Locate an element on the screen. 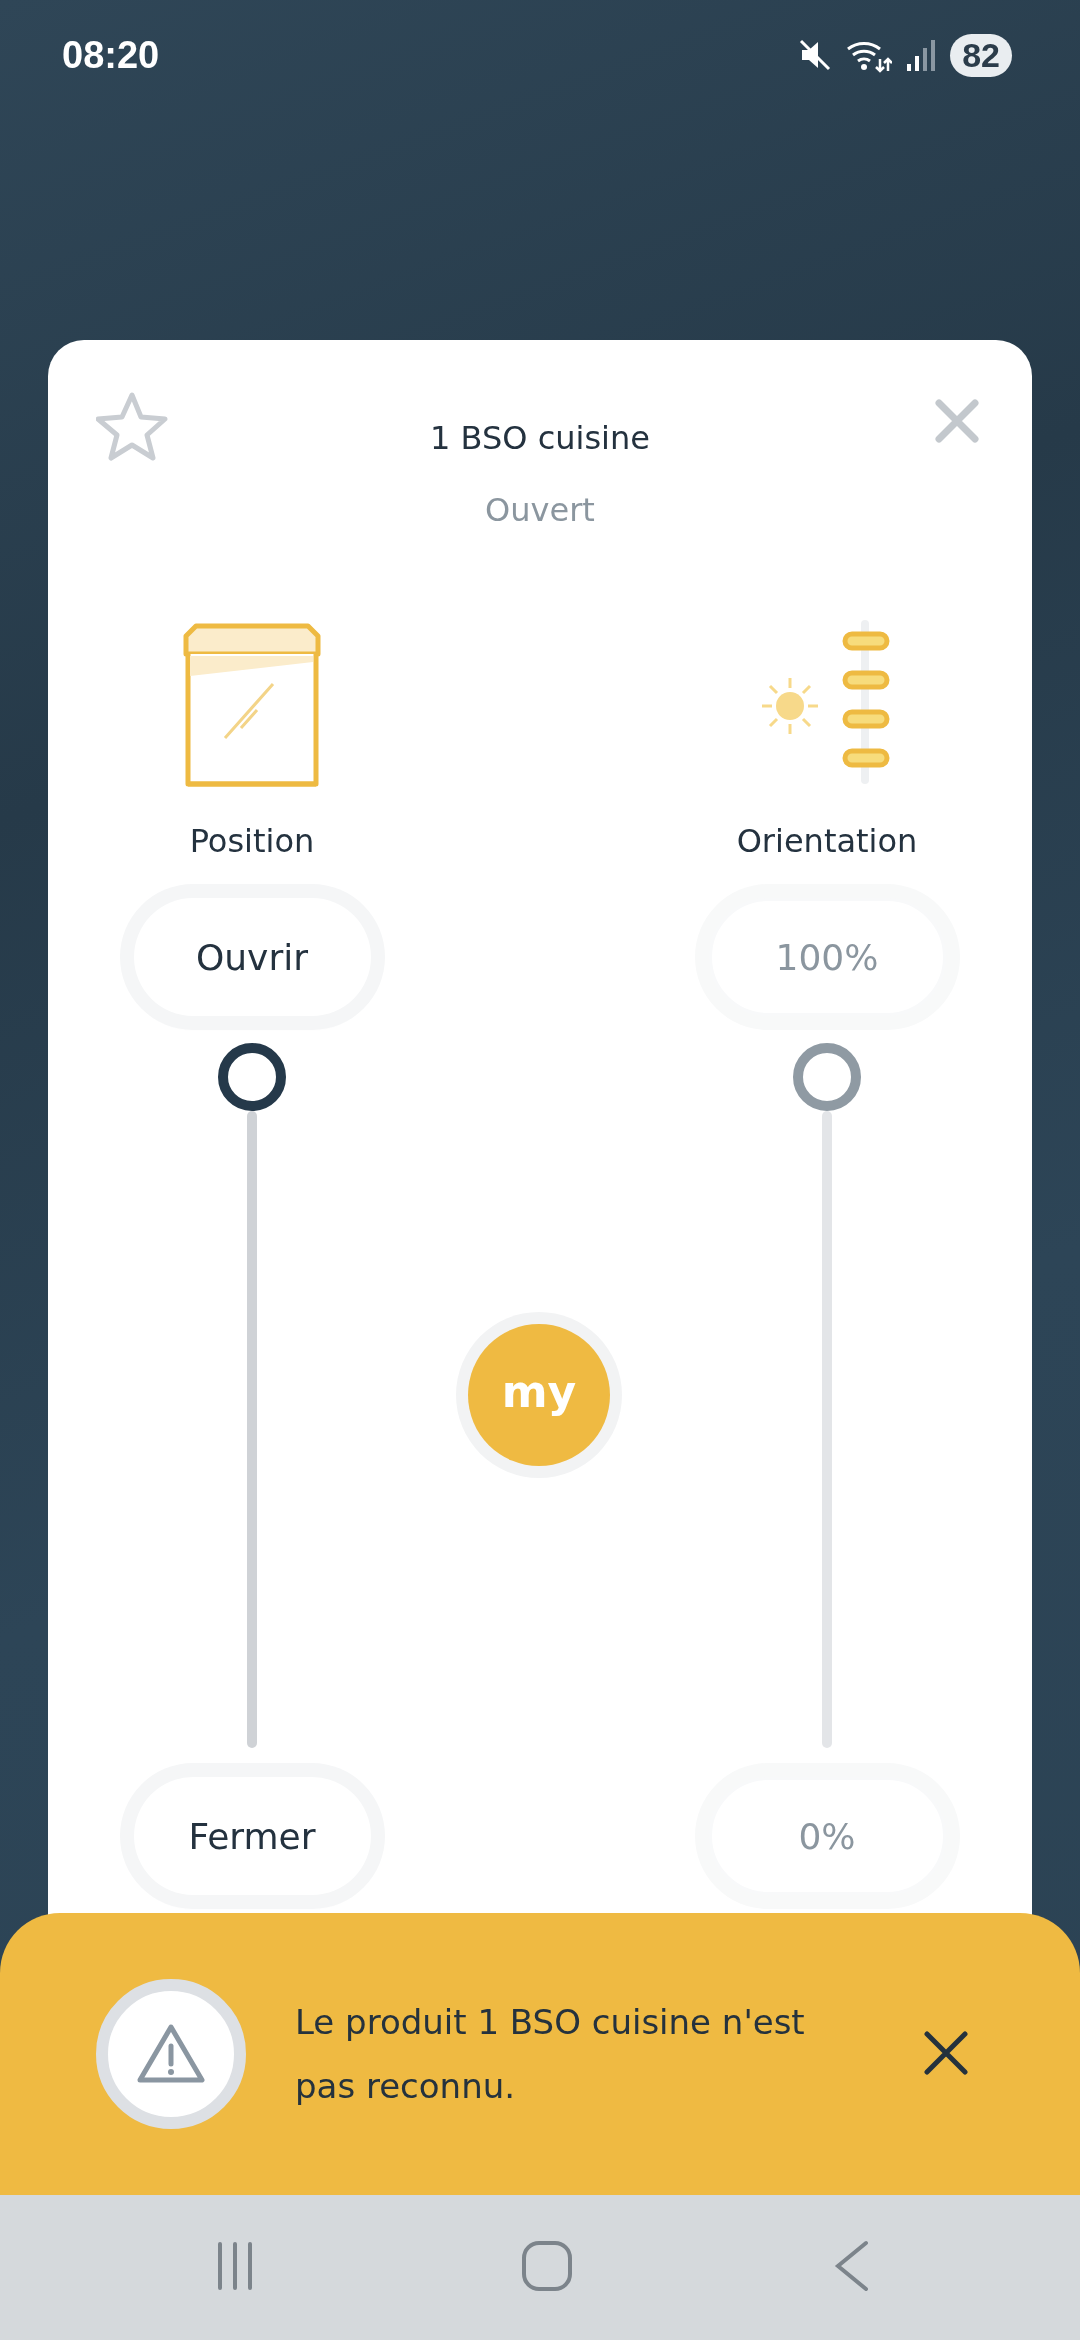  battery-indicator: 82 is located at coordinates (981, 55).